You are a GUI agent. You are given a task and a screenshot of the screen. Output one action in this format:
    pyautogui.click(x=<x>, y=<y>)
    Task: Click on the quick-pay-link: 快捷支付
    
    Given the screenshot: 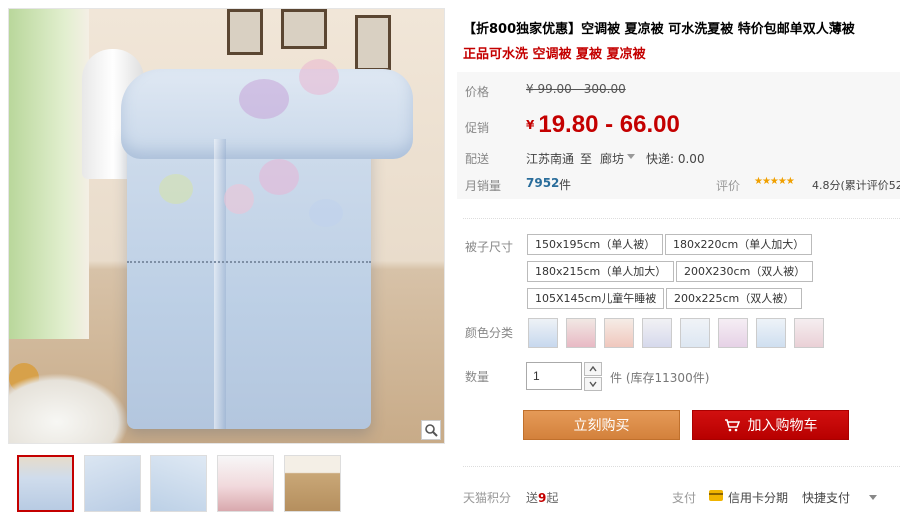 What is the action you would take?
    pyautogui.click(x=826, y=497)
    